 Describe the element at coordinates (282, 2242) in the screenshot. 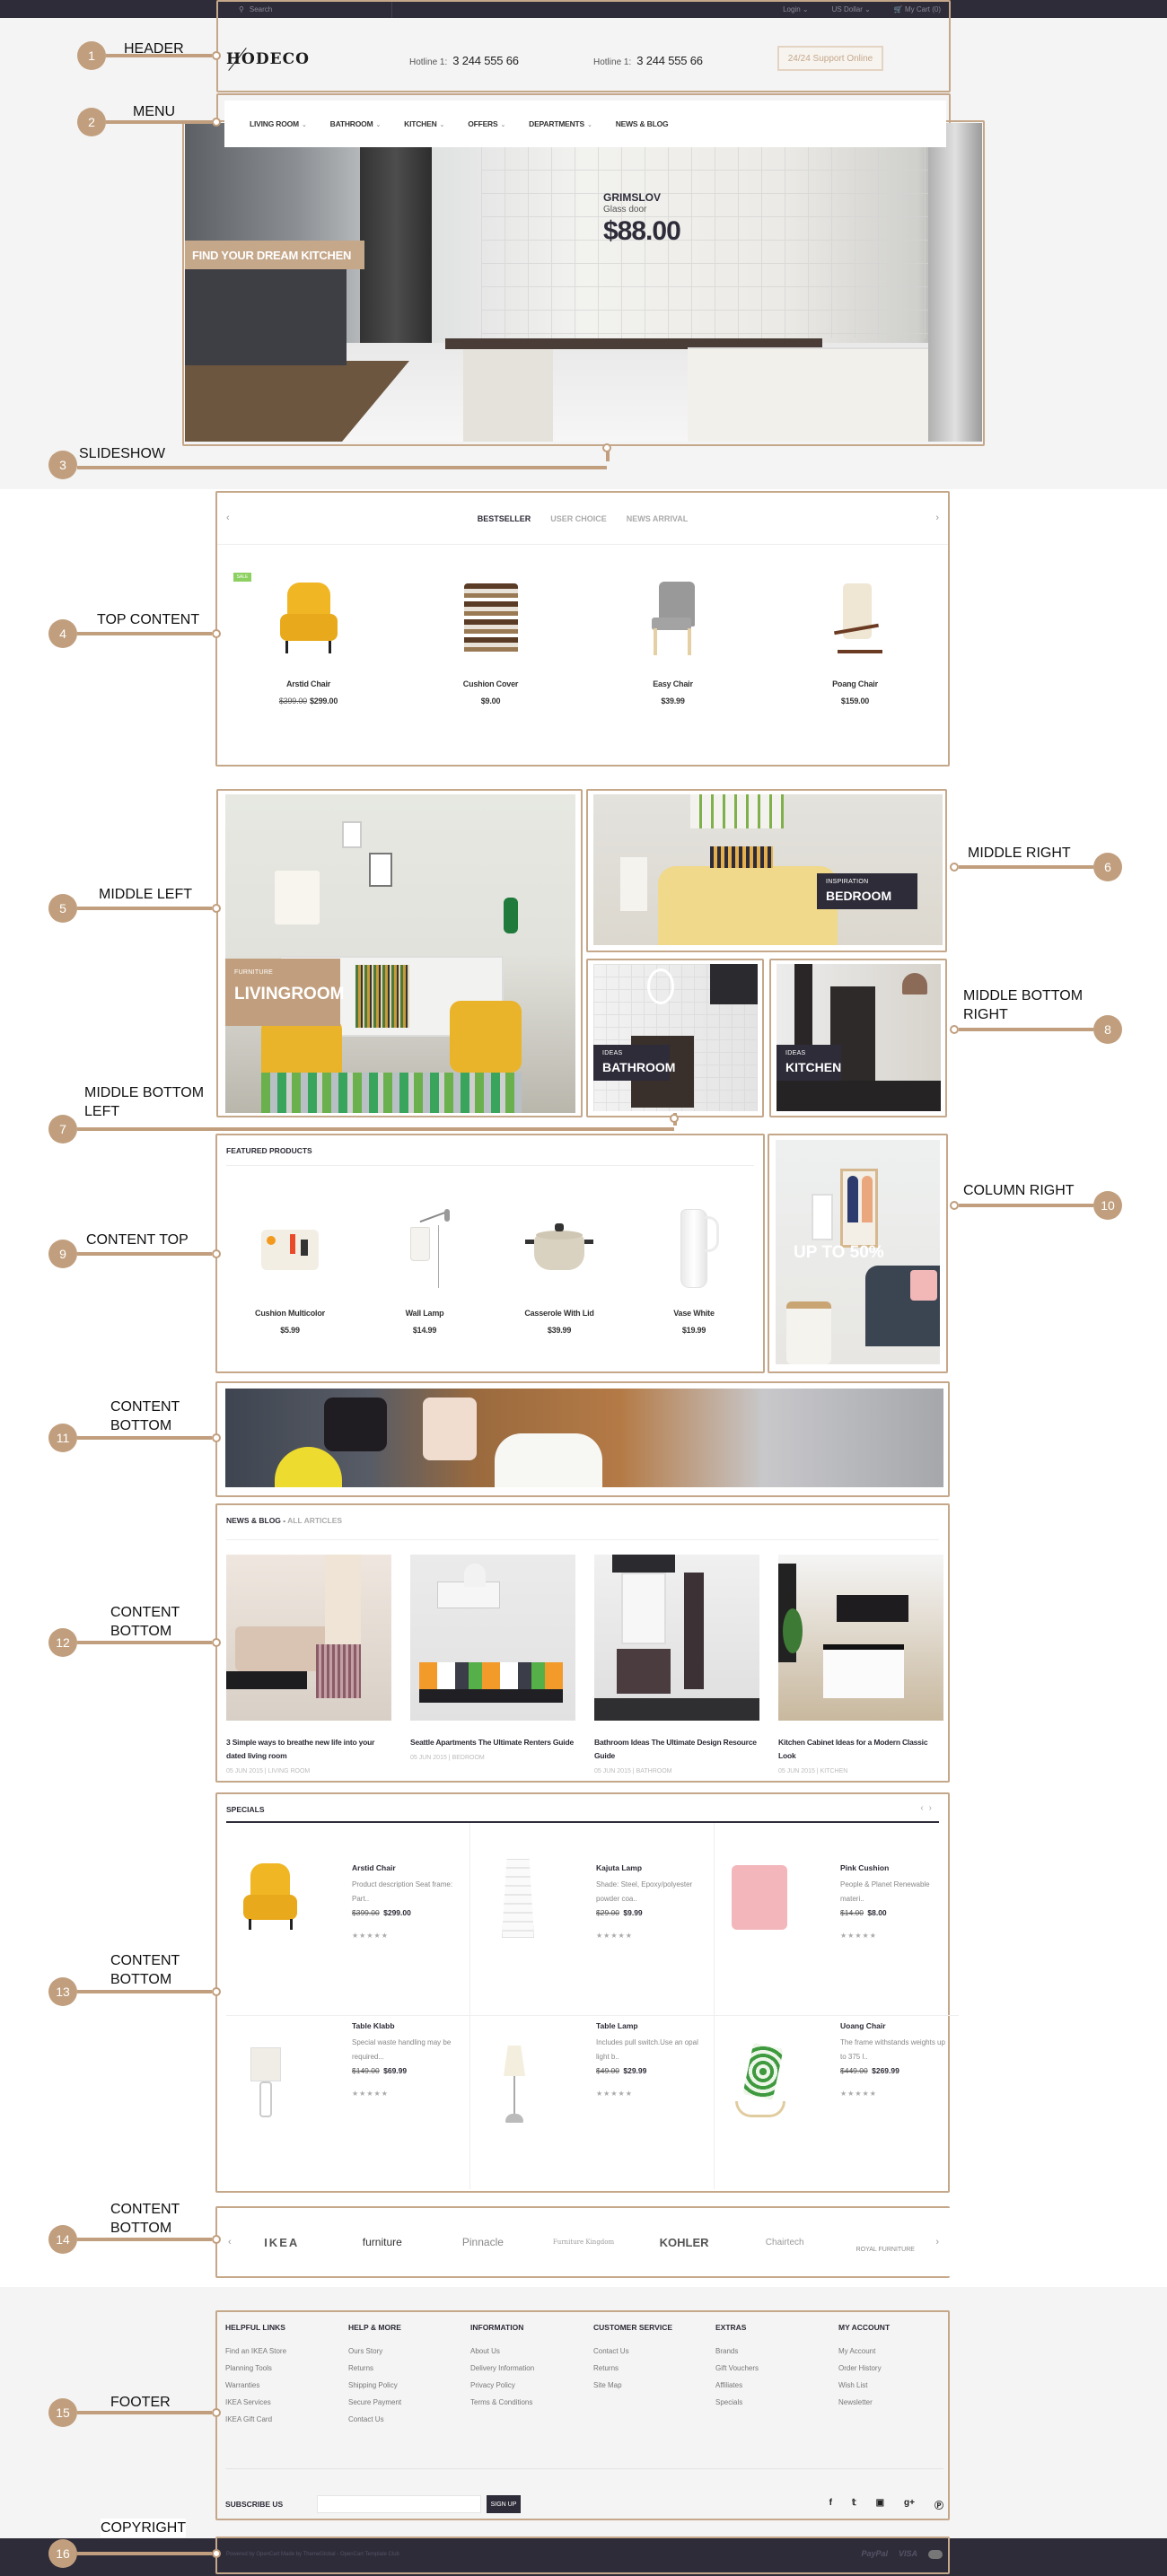

I see `brand-logo-ikea: IKEA` at that location.